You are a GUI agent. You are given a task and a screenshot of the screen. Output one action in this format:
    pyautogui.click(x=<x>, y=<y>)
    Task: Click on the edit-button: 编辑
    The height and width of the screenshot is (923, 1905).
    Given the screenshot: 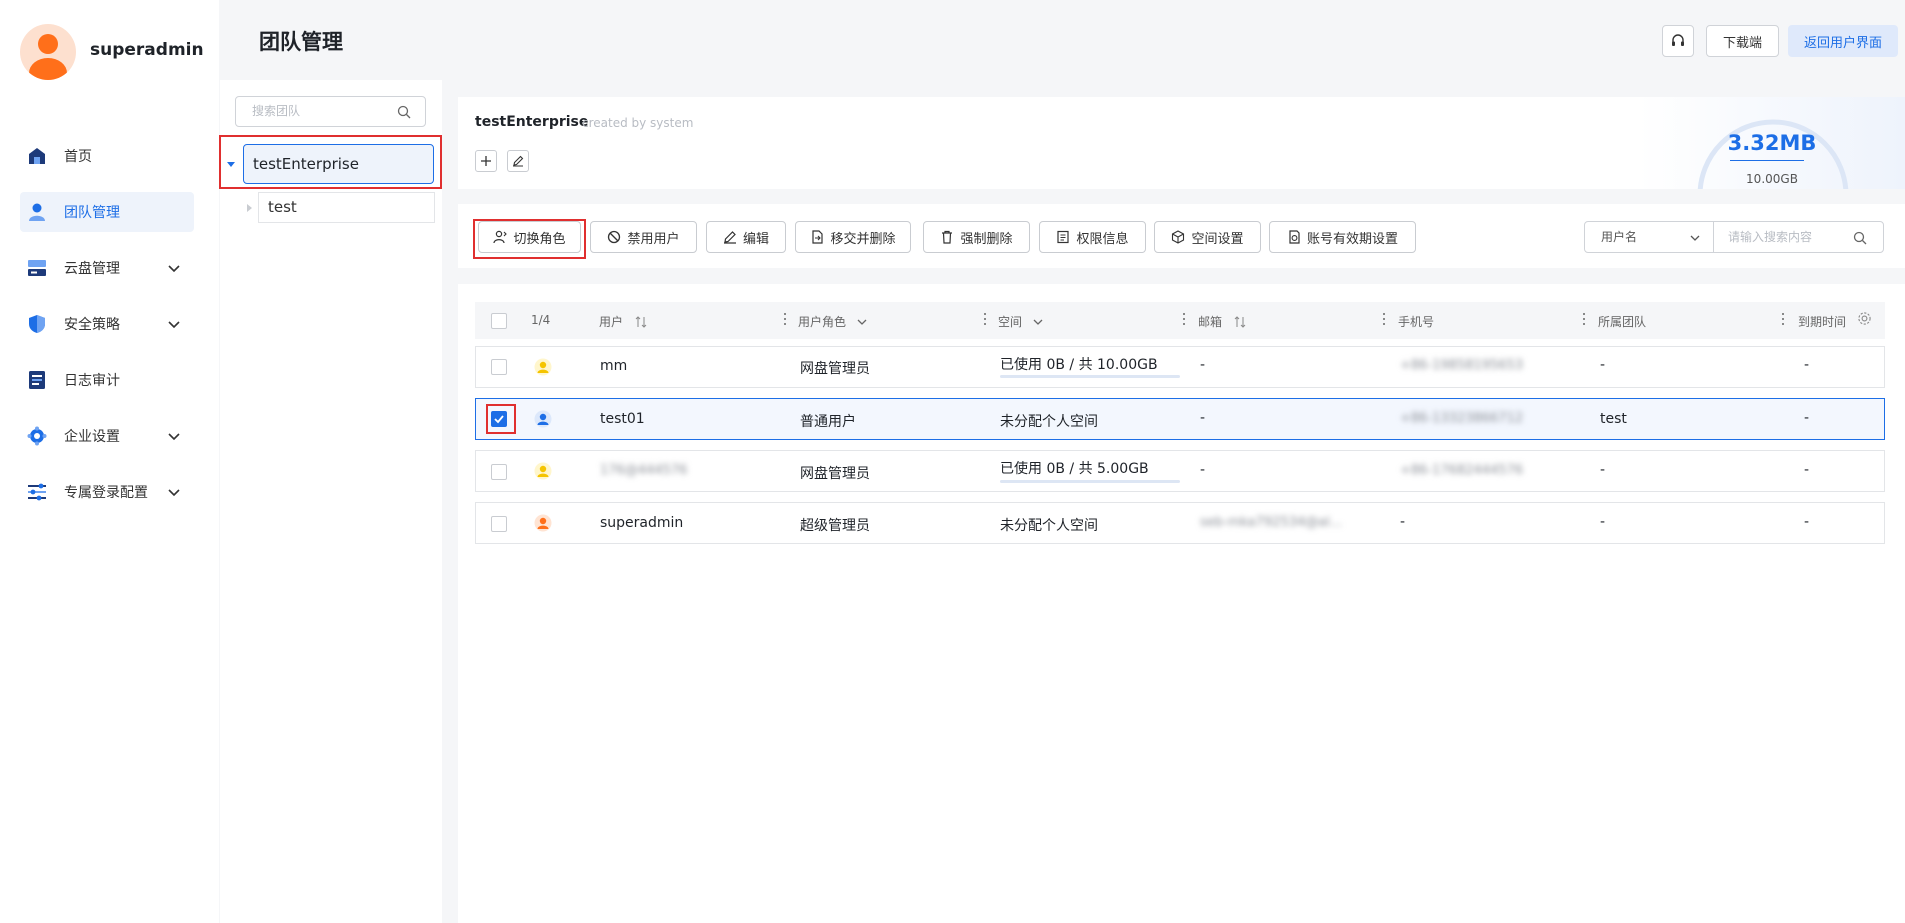 What is the action you would take?
    pyautogui.click(x=746, y=237)
    